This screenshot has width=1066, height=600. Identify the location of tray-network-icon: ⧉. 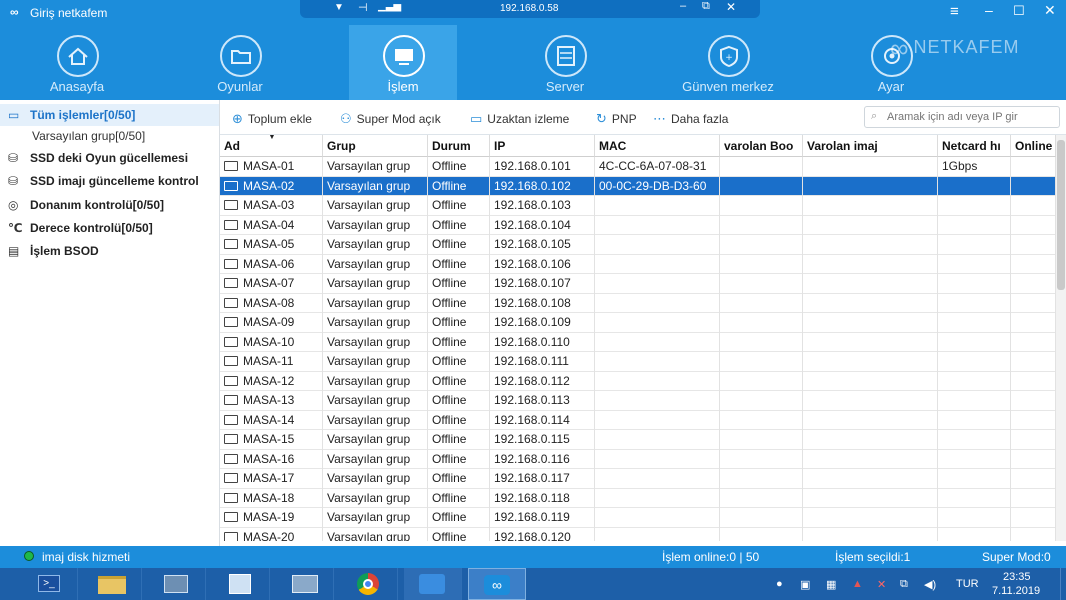
(904, 584).